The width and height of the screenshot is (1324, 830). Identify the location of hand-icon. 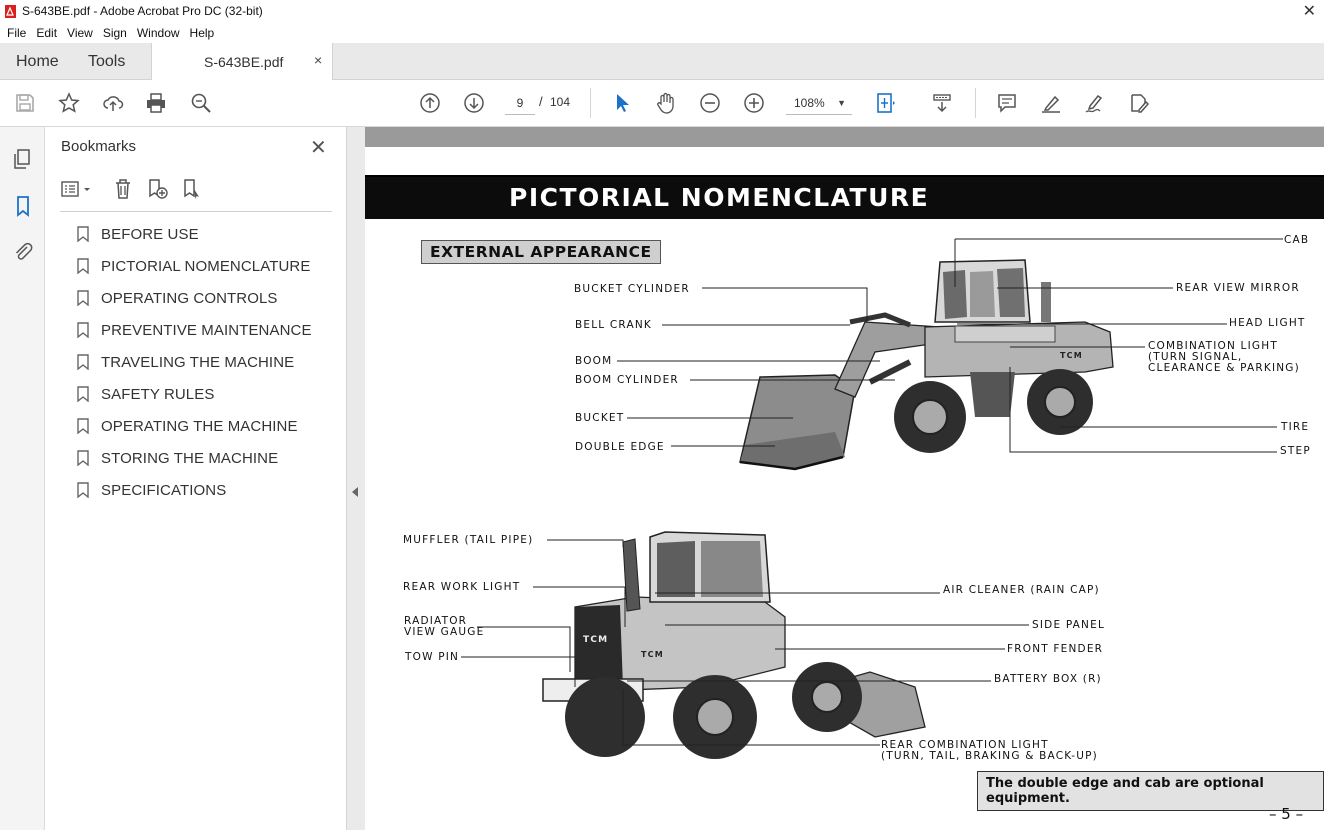
(666, 103).